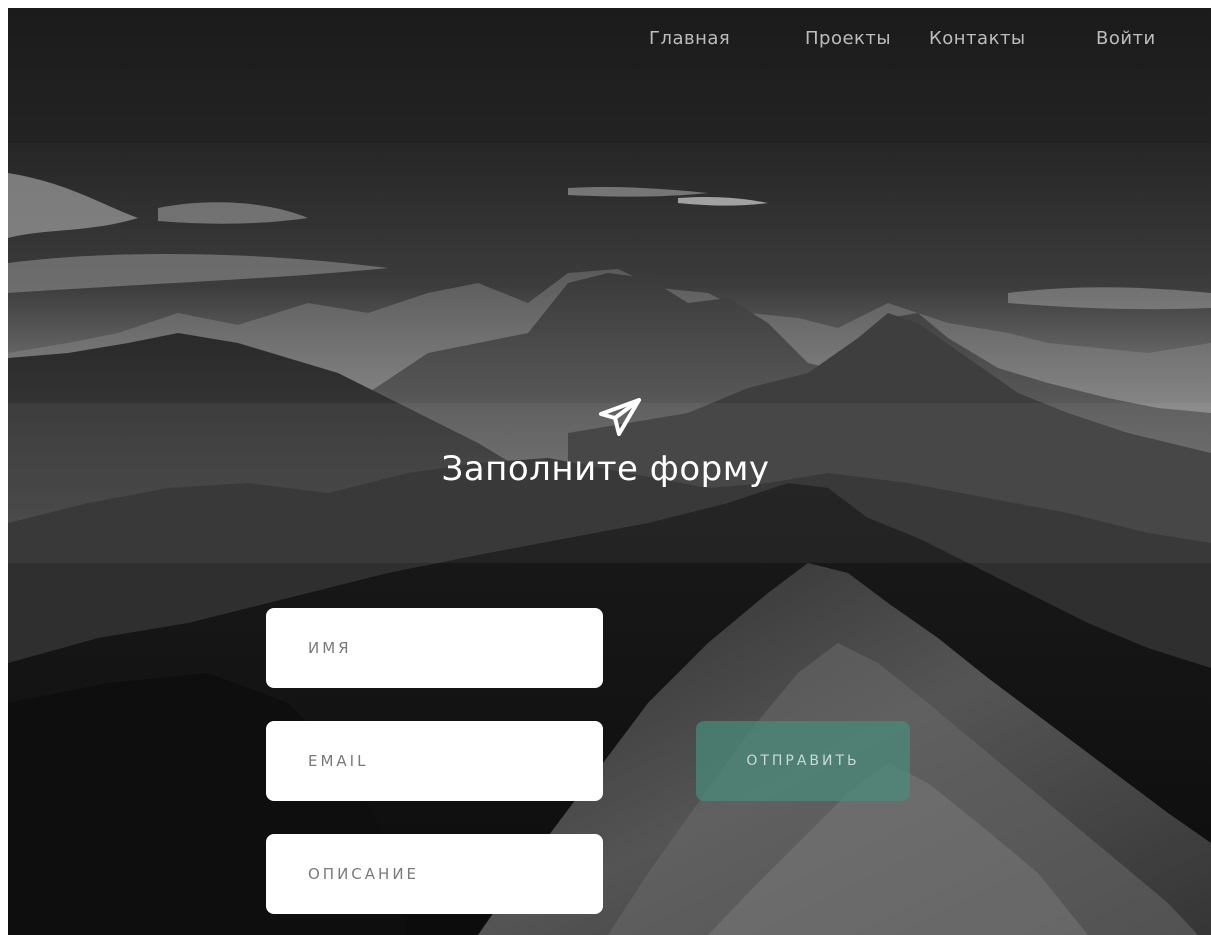 The width and height of the screenshot is (1211, 935). Describe the element at coordinates (609, 75) in the screenshot. I see `header-bar: Главная Проекты Контакты Войти` at that location.